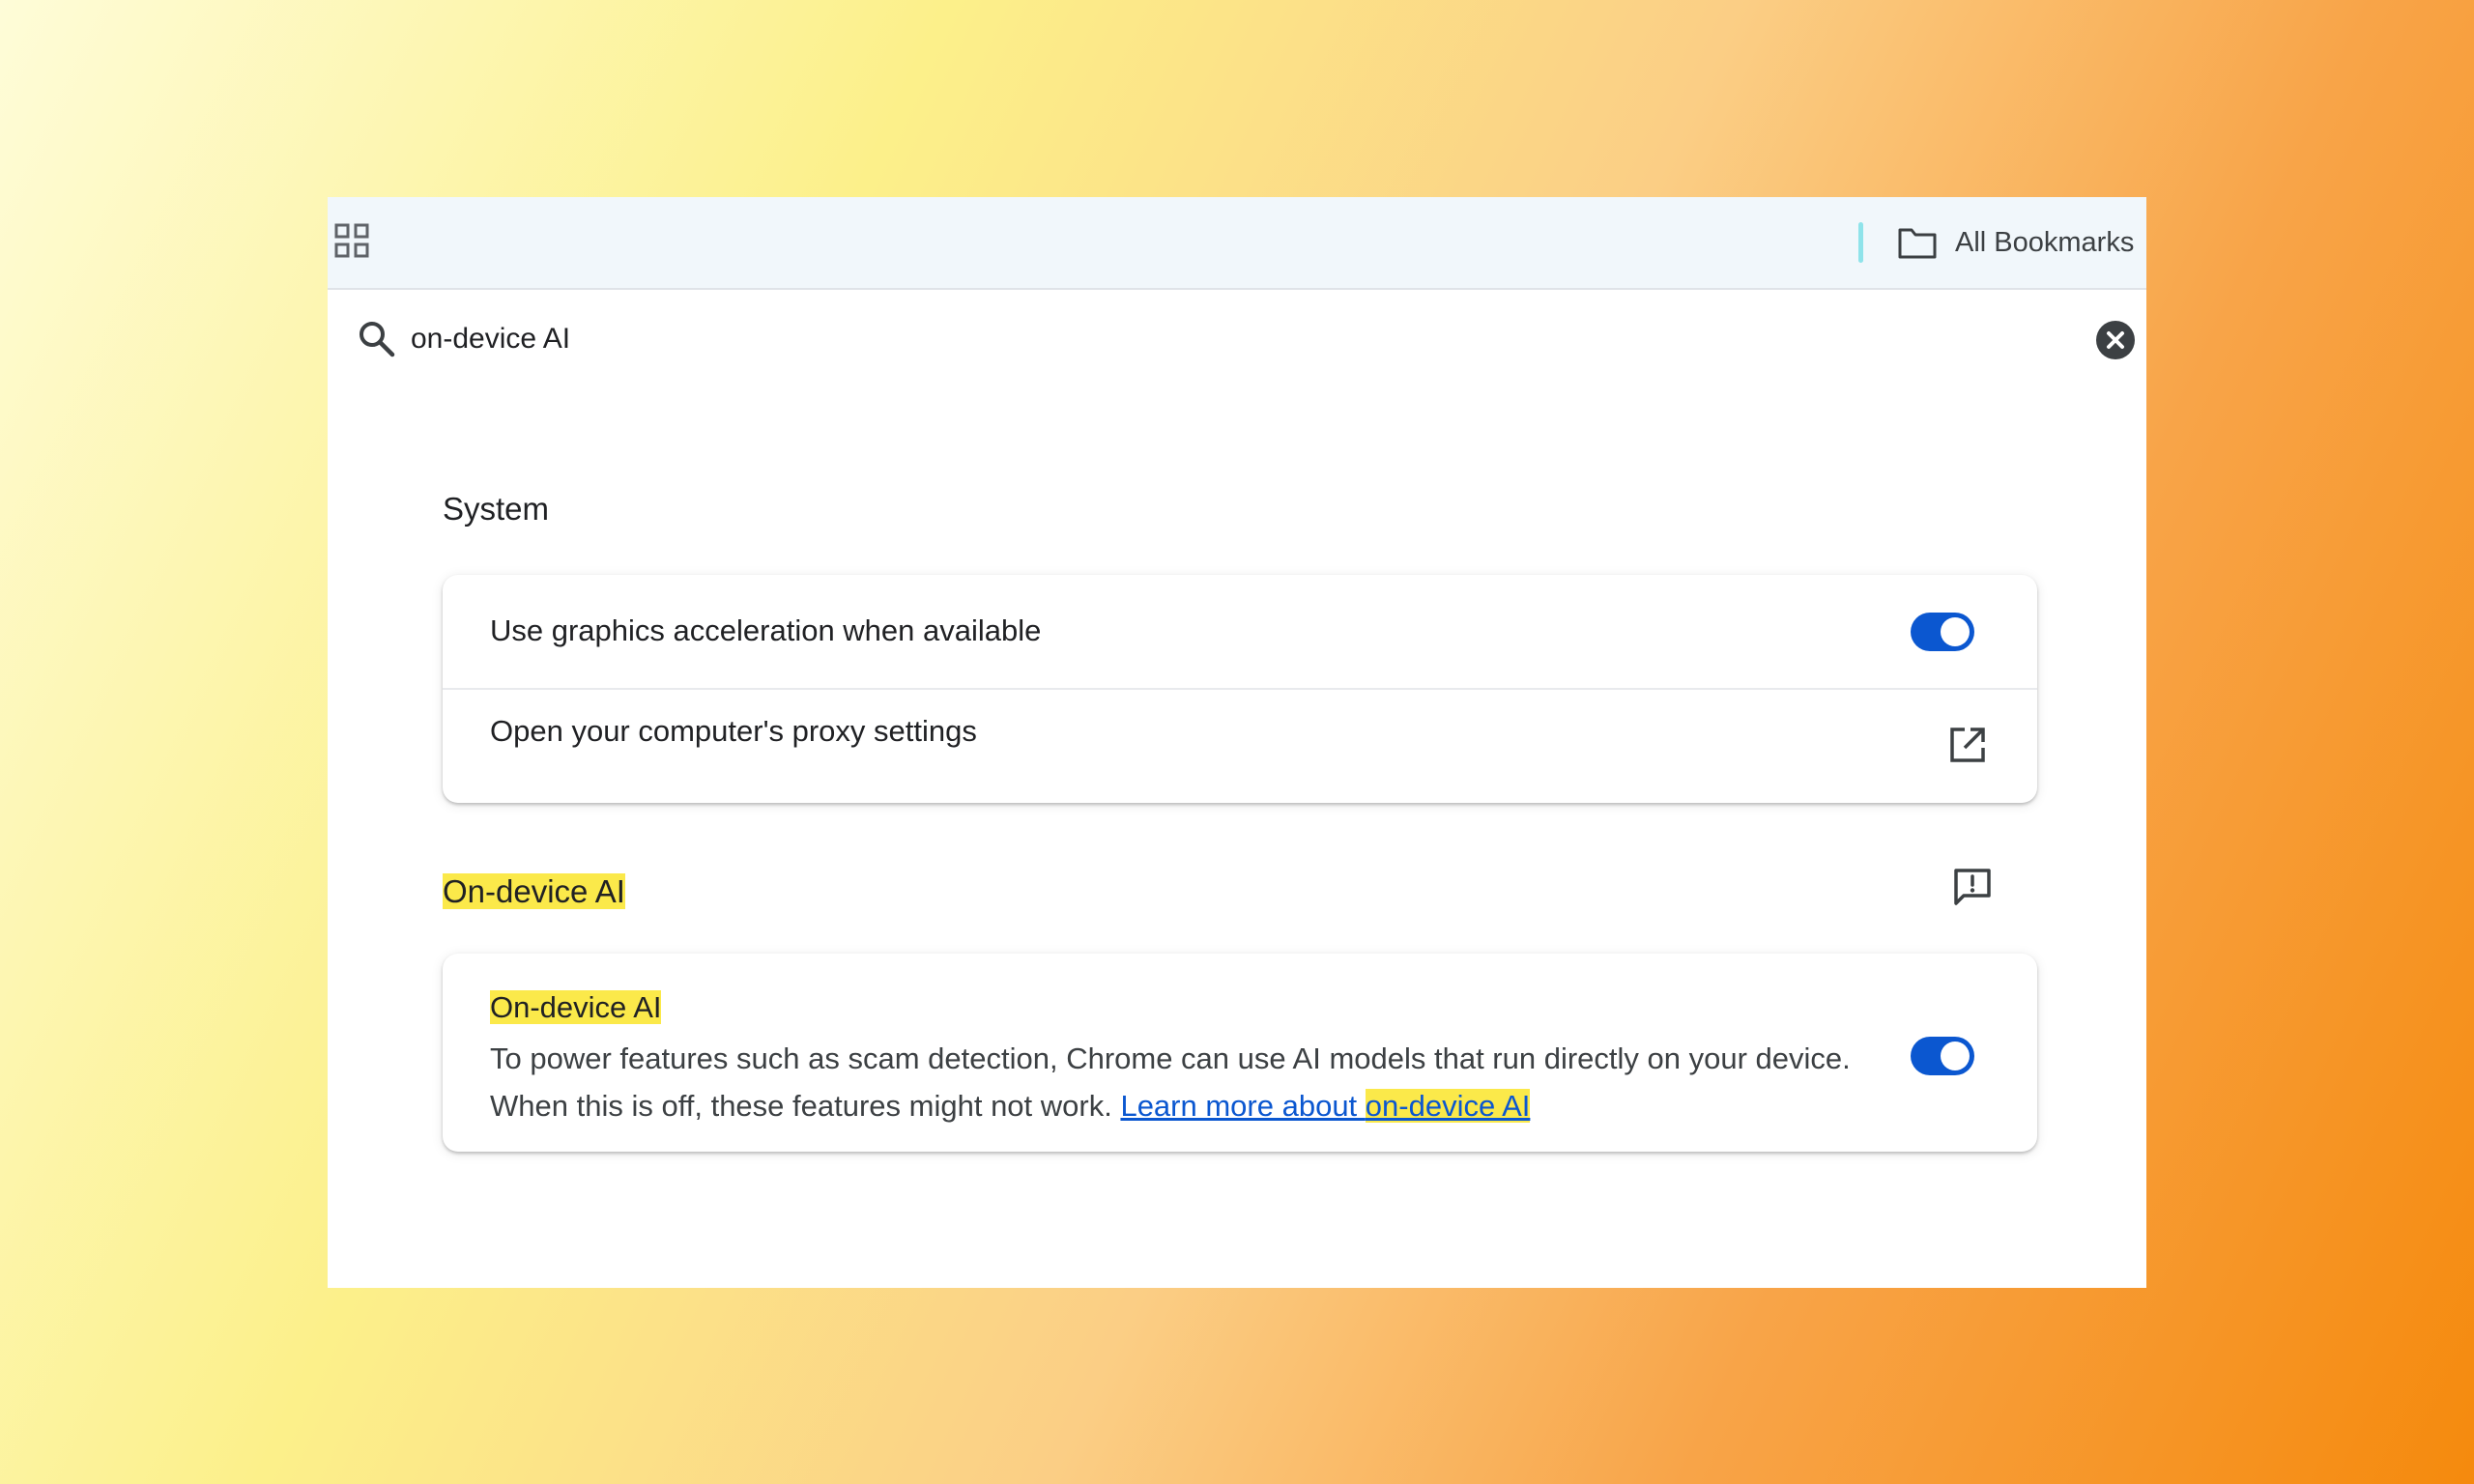 Image resolution: width=2474 pixels, height=1484 pixels. Describe the element at coordinates (1973, 888) in the screenshot. I see `feedback-icon` at that location.